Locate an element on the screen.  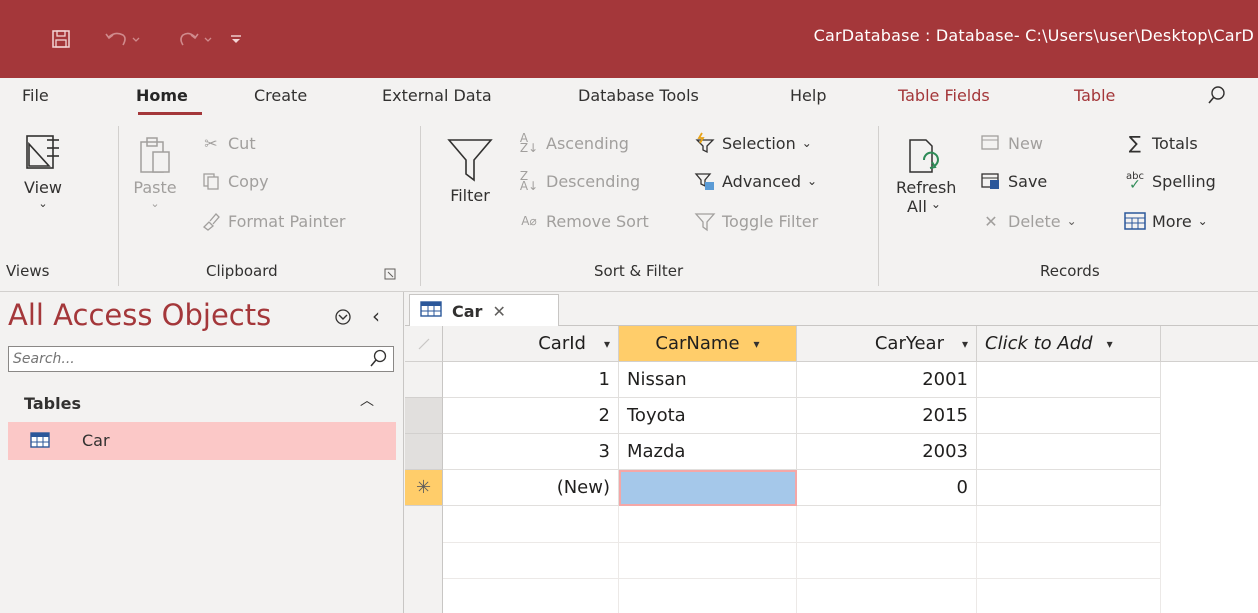
undo-icon is located at coordinates (123, 39).